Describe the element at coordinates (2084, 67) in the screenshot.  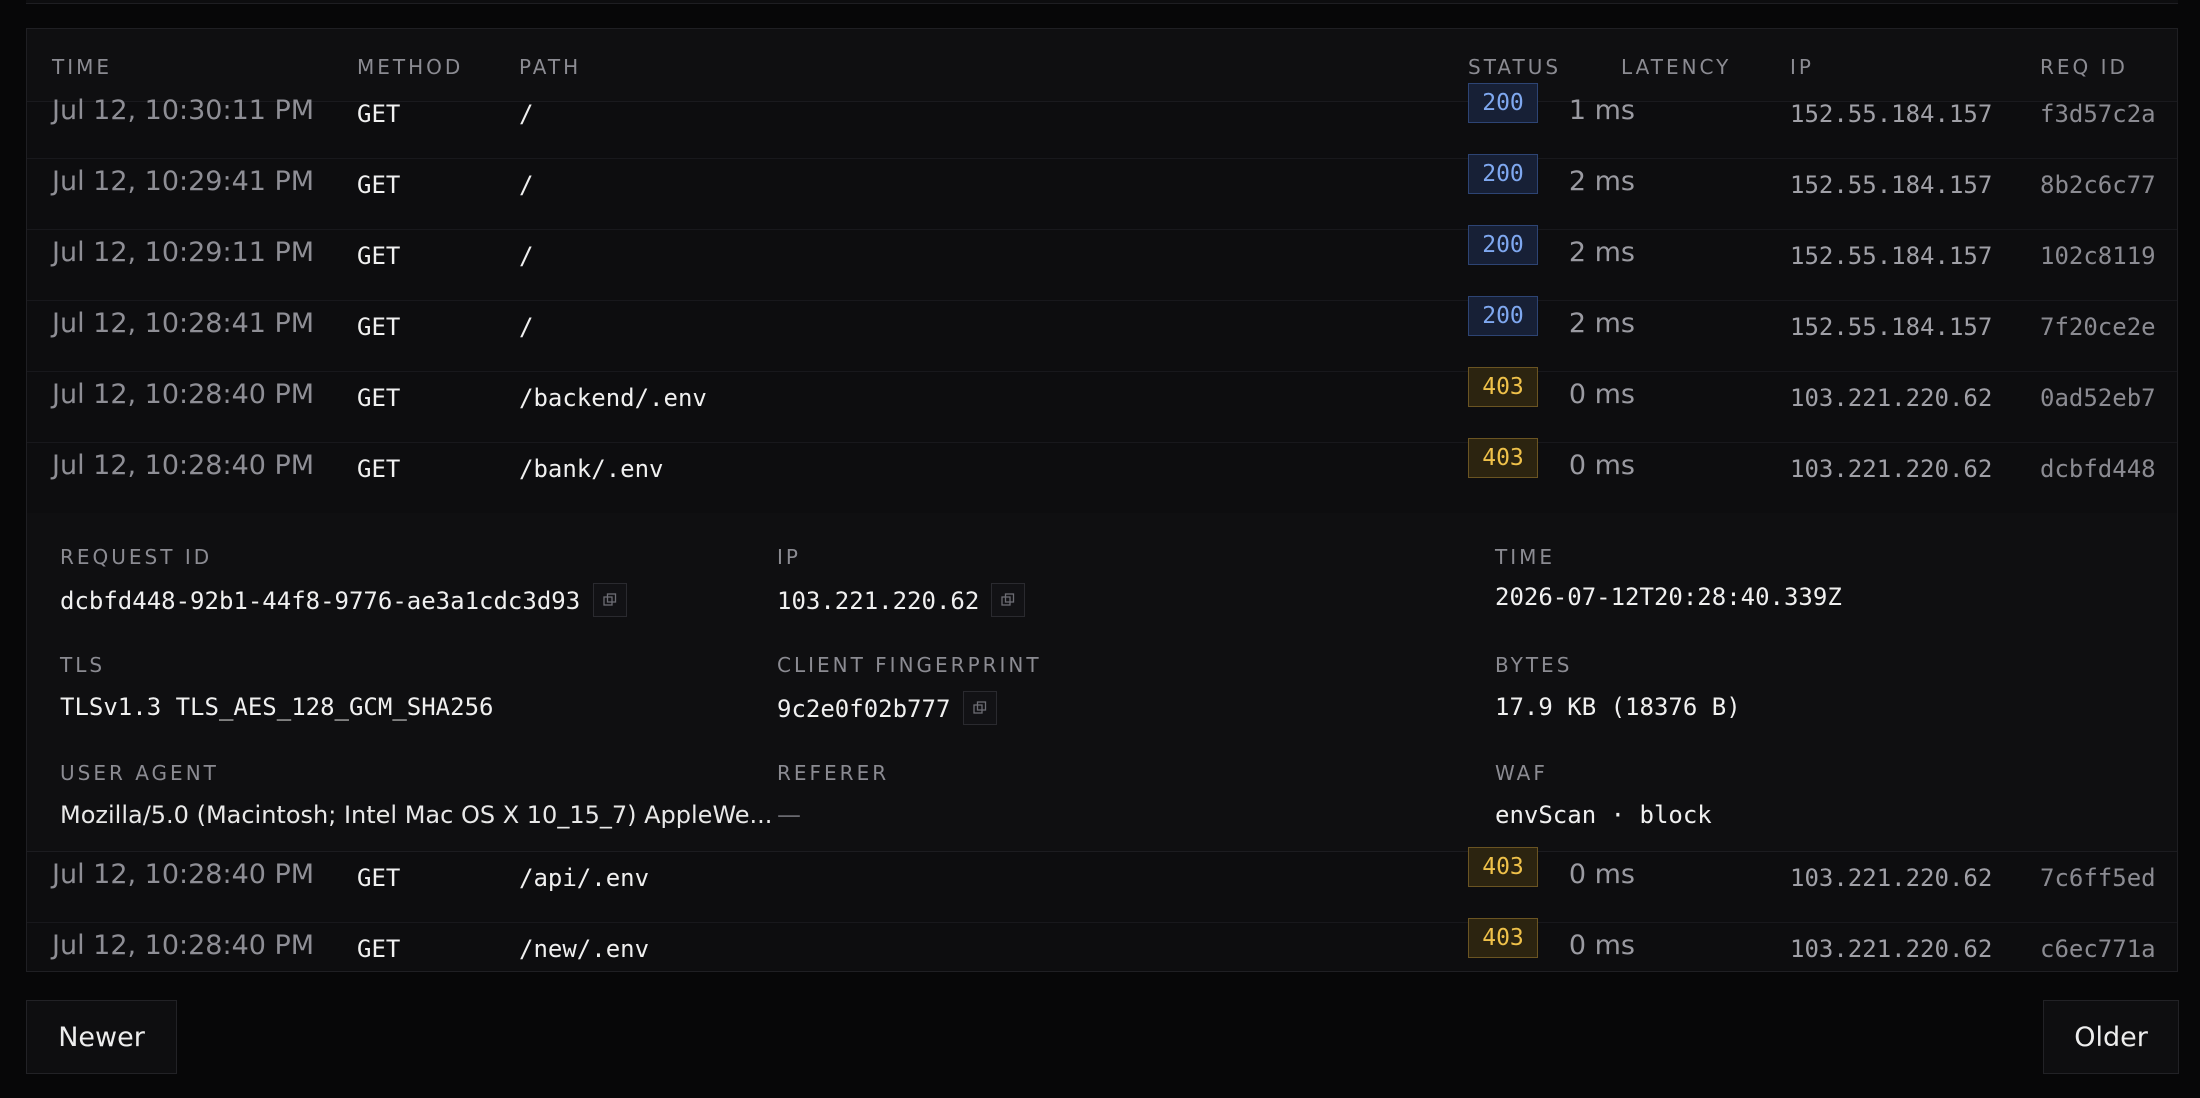
I see `header-req-id: REQ ID` at that location.